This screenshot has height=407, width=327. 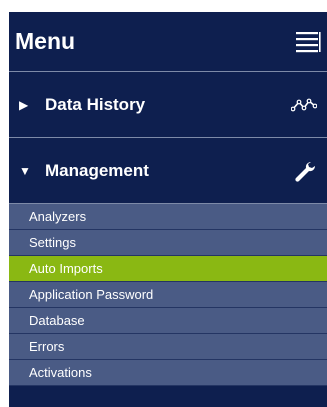 What do you see at coordinates (45, 41) in the screenshot?
I see `menu-title: Menu` at bounding box center [45, 41].